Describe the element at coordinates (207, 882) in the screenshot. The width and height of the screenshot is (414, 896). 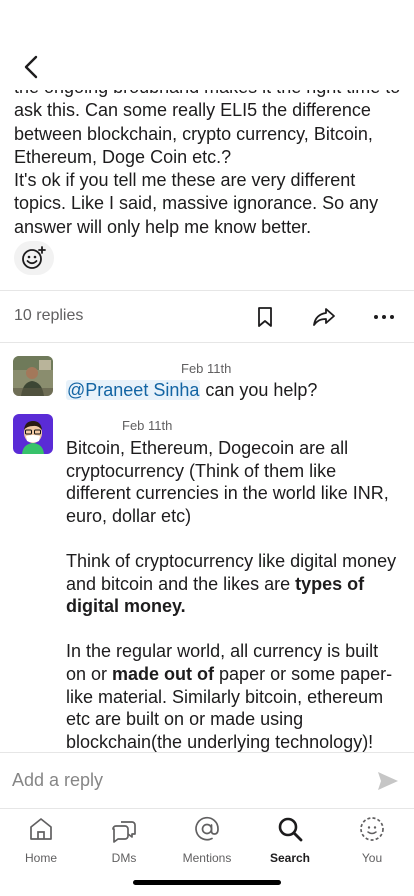
I see `home-indicator` at that location.